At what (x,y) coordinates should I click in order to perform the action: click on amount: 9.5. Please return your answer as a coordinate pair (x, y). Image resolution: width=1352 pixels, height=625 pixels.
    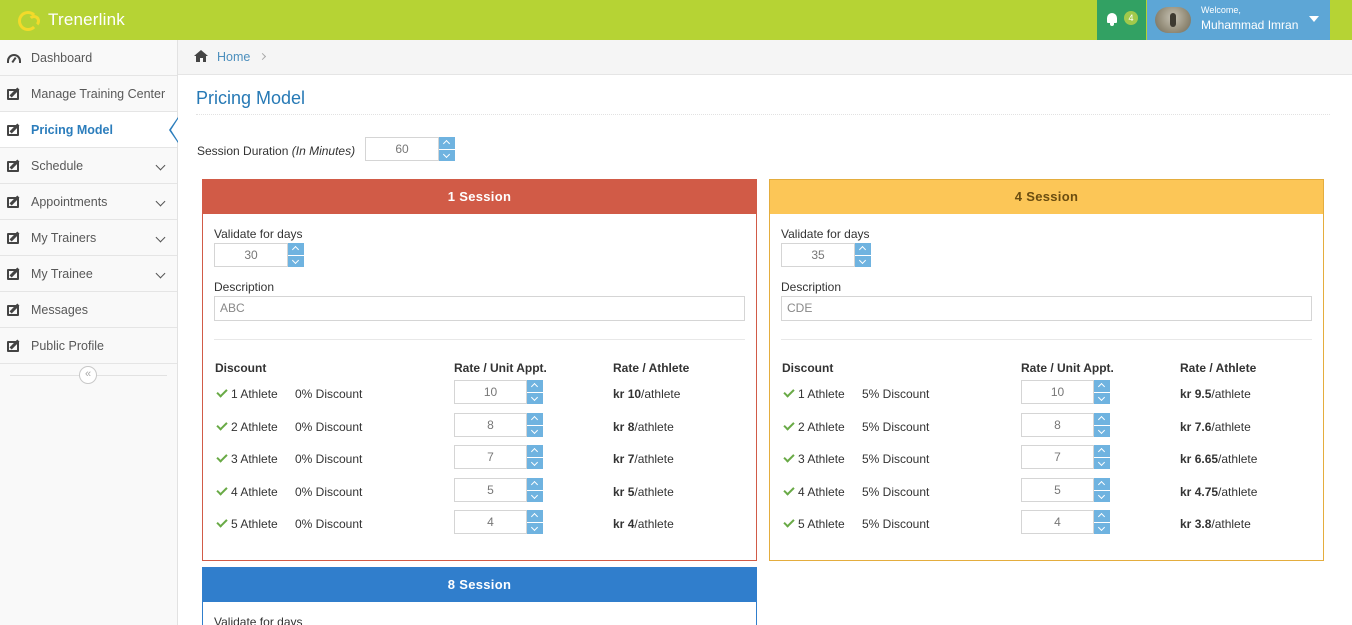
    Looking at the image, I should click on (1203, 394).